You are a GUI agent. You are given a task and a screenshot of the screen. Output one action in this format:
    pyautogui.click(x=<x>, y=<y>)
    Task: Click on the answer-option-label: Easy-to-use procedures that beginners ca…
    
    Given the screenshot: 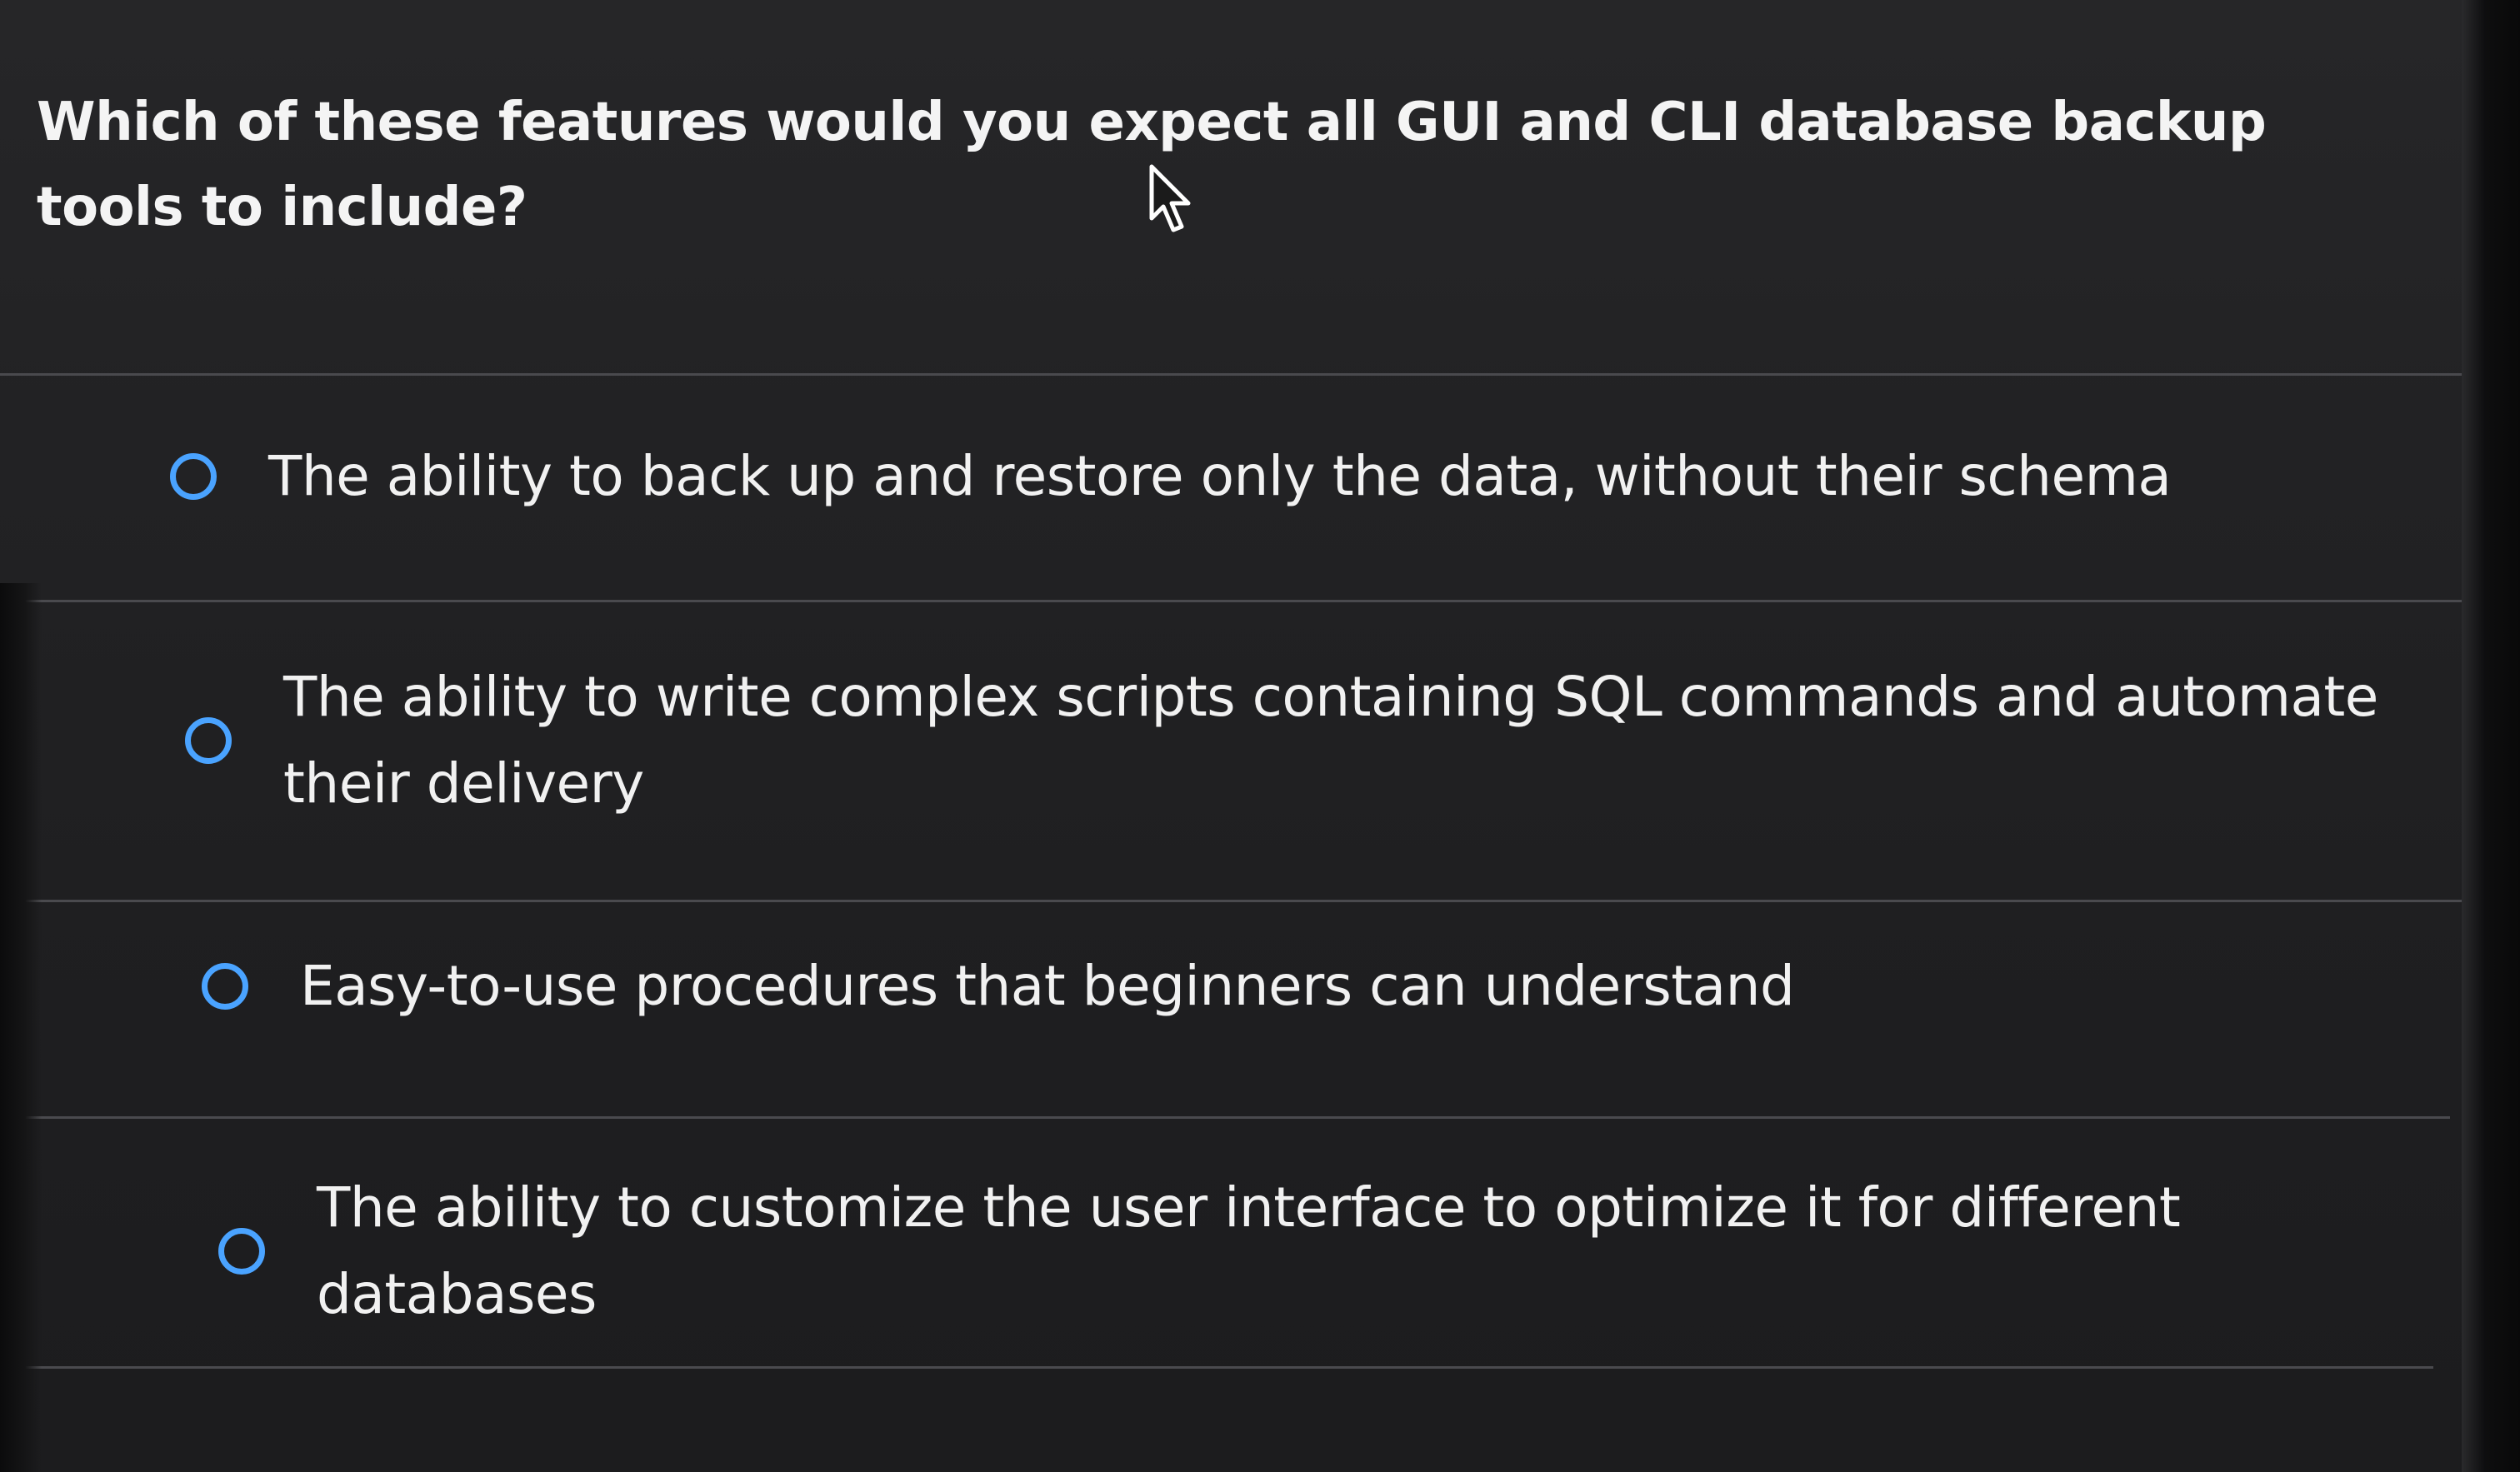 What is the action you would take?
    pyautogui.click(x=1047, y=986)
    